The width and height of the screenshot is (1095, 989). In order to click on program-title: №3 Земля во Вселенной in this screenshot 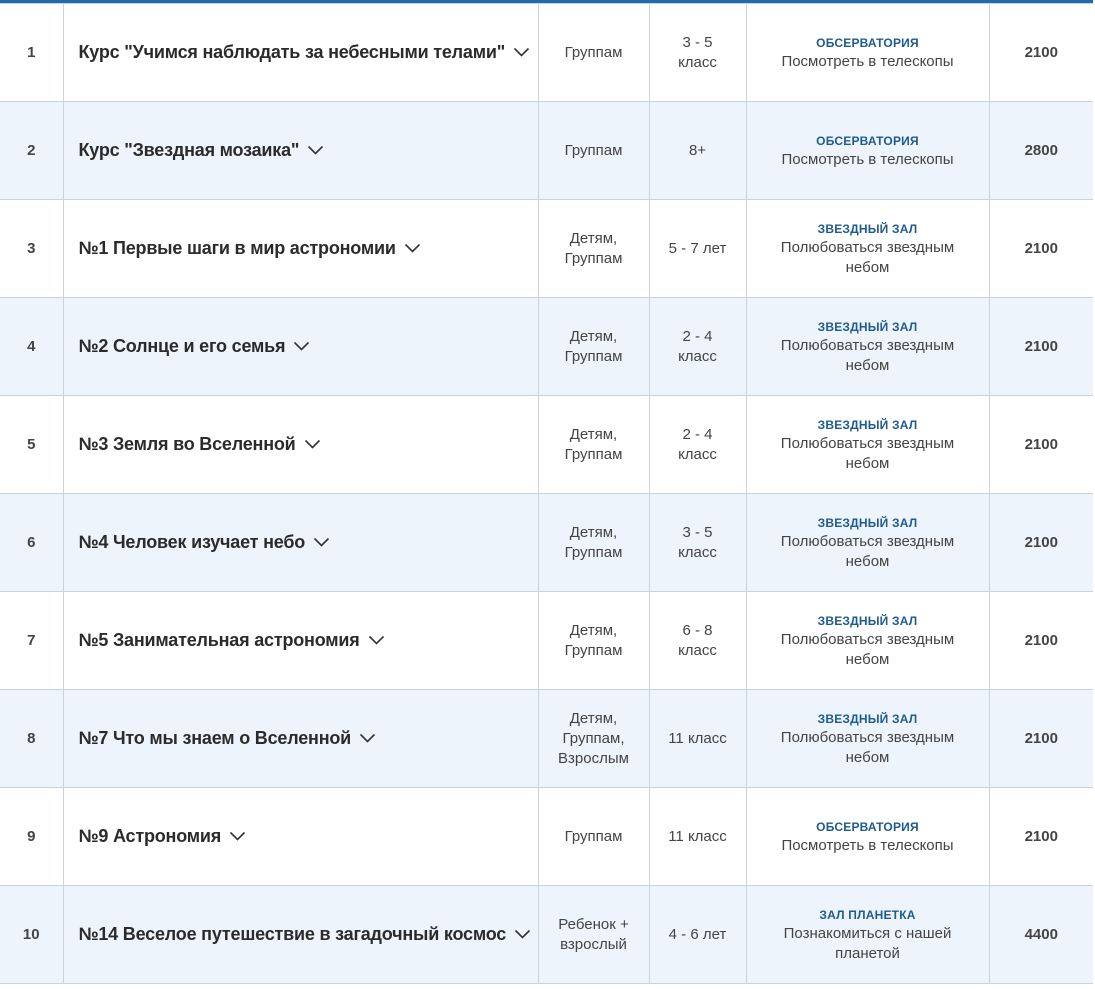, I will do `click(187, 444)`.